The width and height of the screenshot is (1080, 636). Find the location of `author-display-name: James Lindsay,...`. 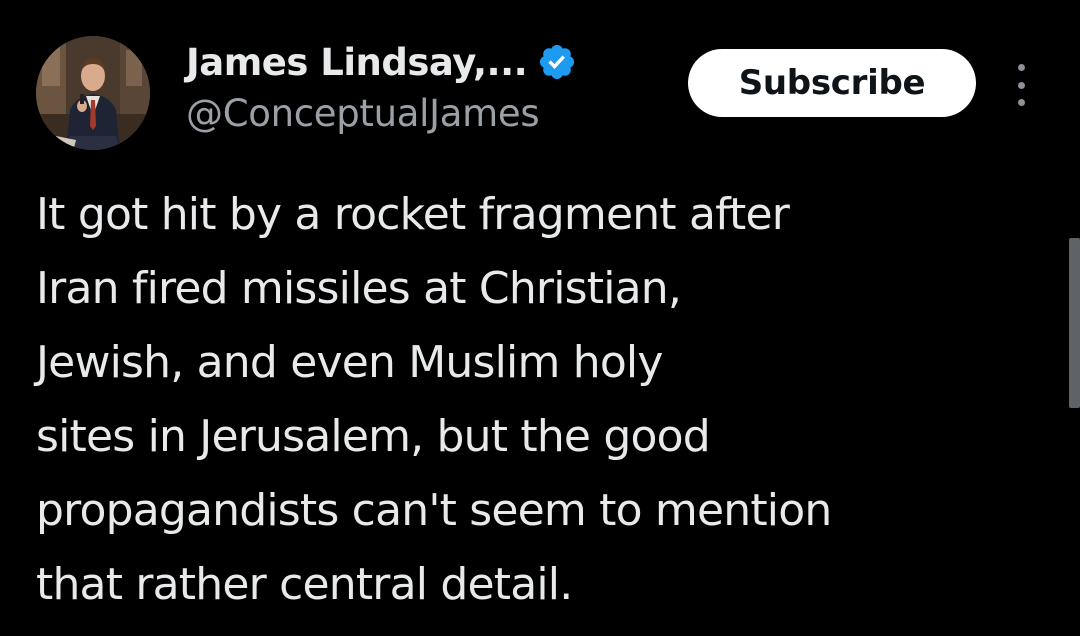

author-display-name: James Lindsay,... is located at coordinates (357, 62).